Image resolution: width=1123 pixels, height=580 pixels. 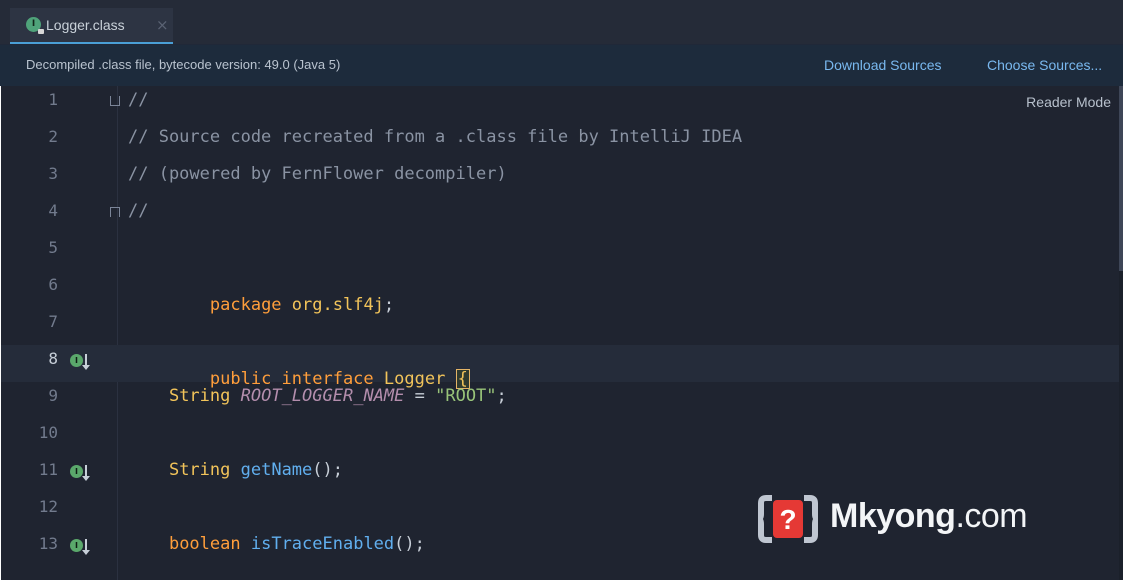 What do you see at coordinates (561, 293) in the screenshot?
I see `code-line: 6 package org.slf4j;` at bounding box center [561, 293].